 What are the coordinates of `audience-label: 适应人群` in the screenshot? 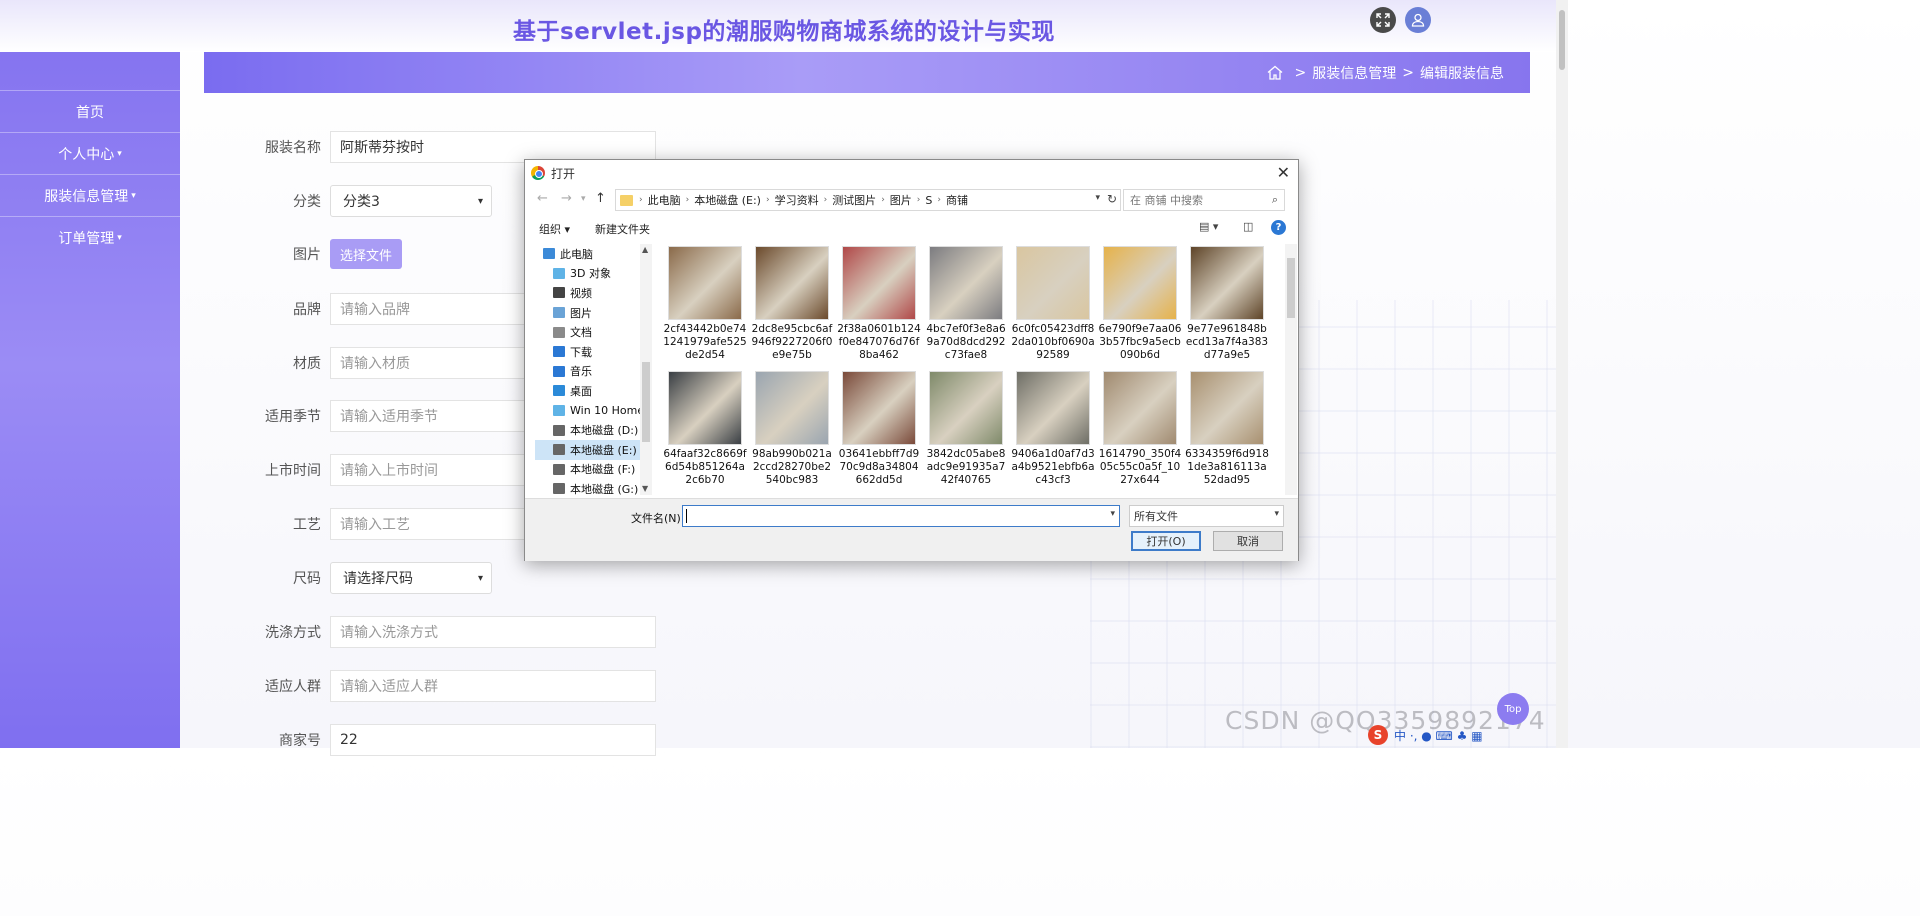 It's located at (293, 687).